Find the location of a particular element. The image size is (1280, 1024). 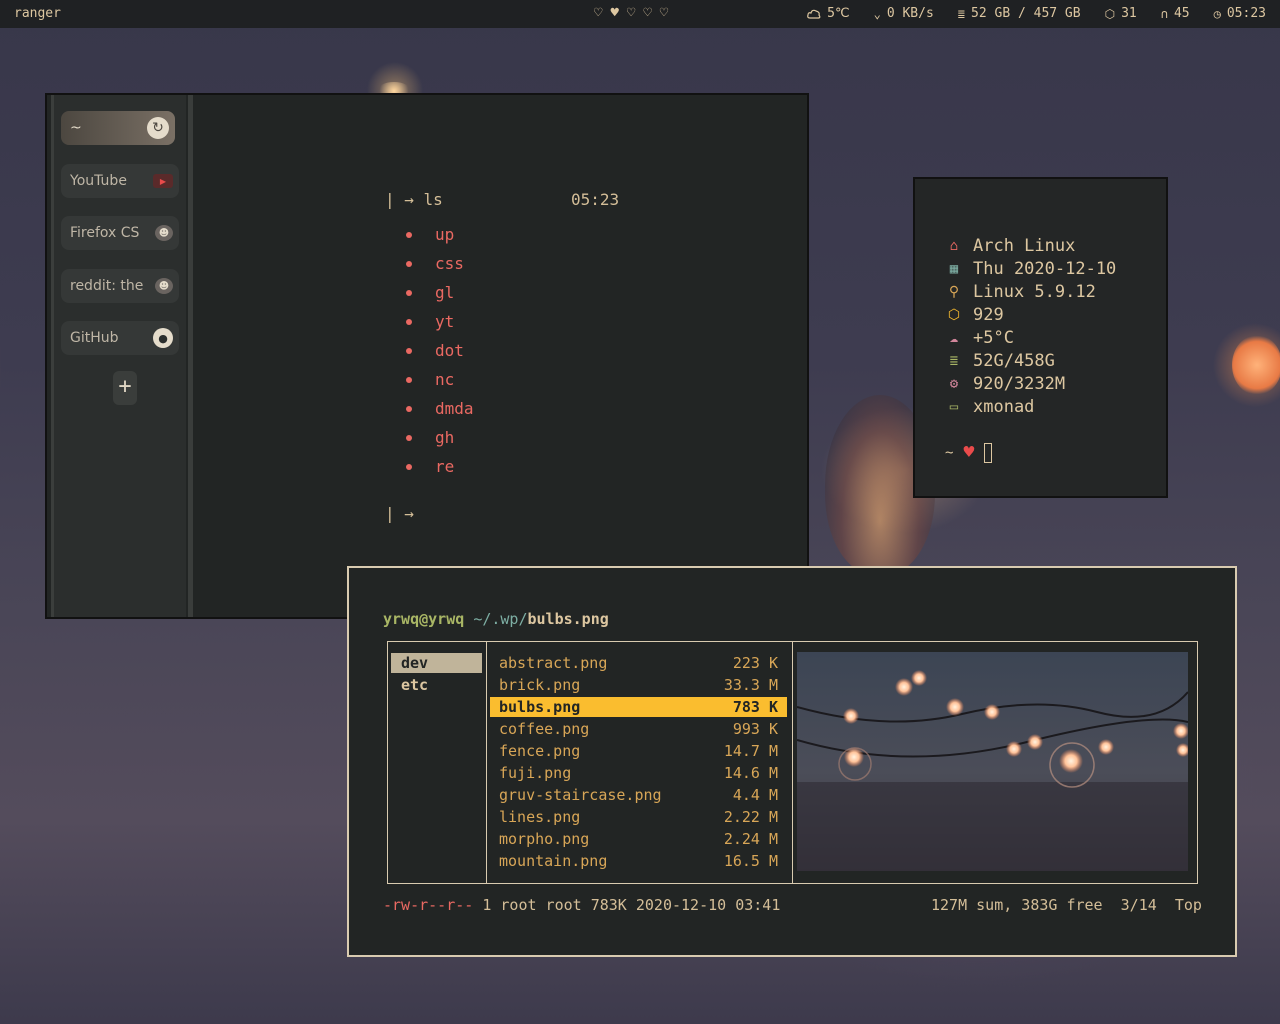

tab-youtube: YouTube ▶ is located at coordinates (120, 181).